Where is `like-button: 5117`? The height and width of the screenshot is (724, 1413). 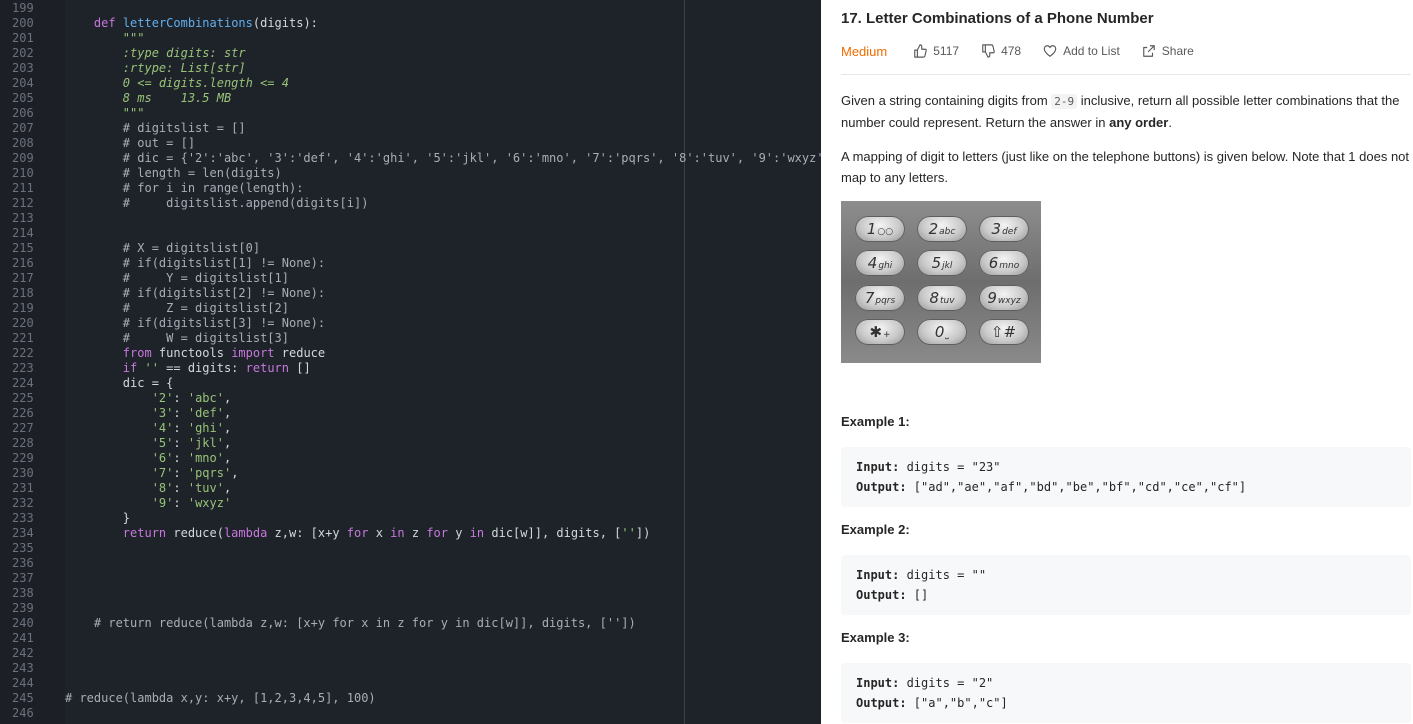 like-button: 5117 is located at coordinates (936, 51).